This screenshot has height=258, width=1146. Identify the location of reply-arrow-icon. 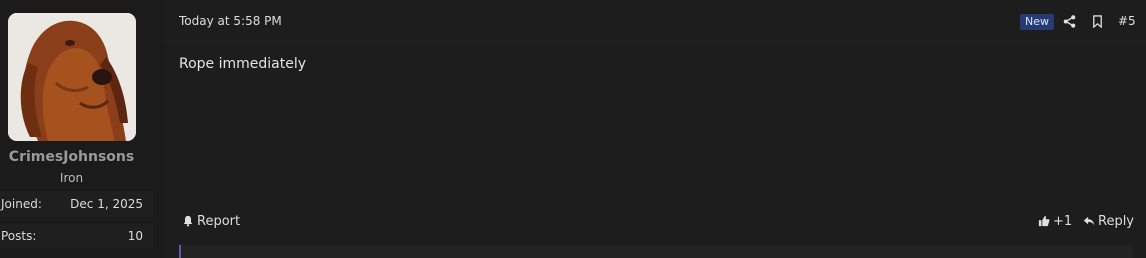
(1089, 221).